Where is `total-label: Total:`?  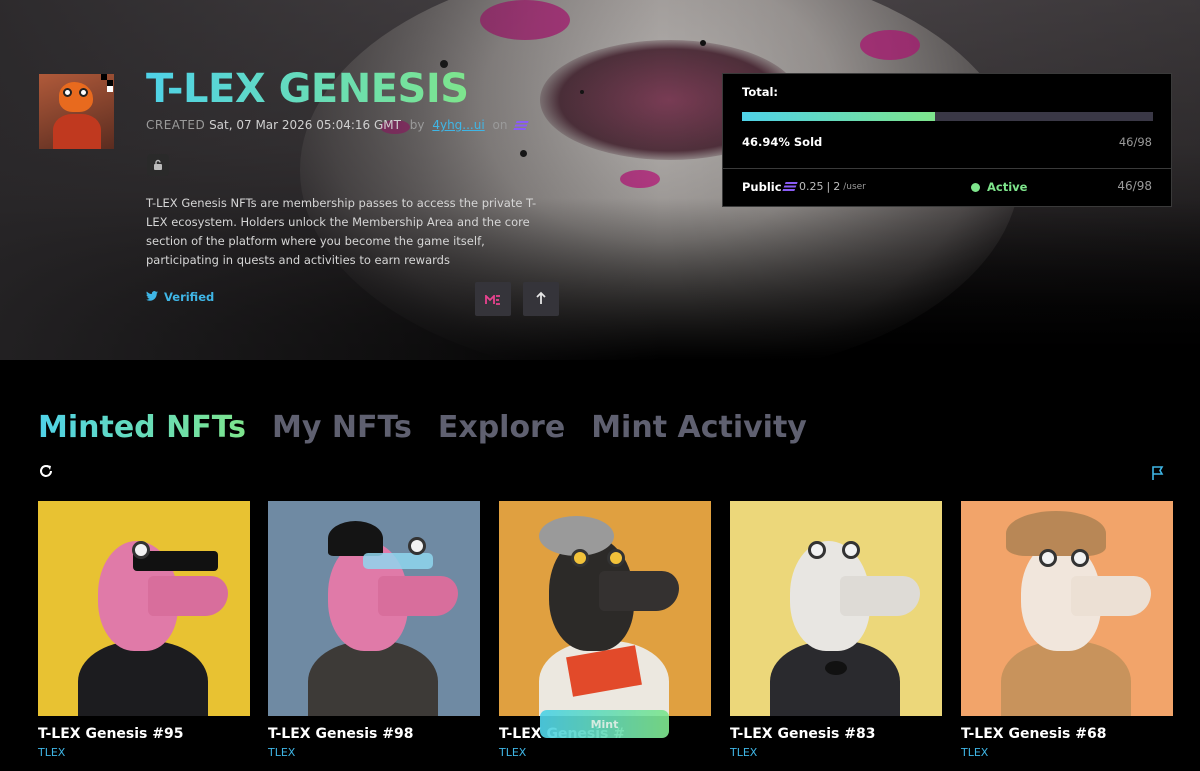 total-label: Total: is located at coordinates (760, 92).